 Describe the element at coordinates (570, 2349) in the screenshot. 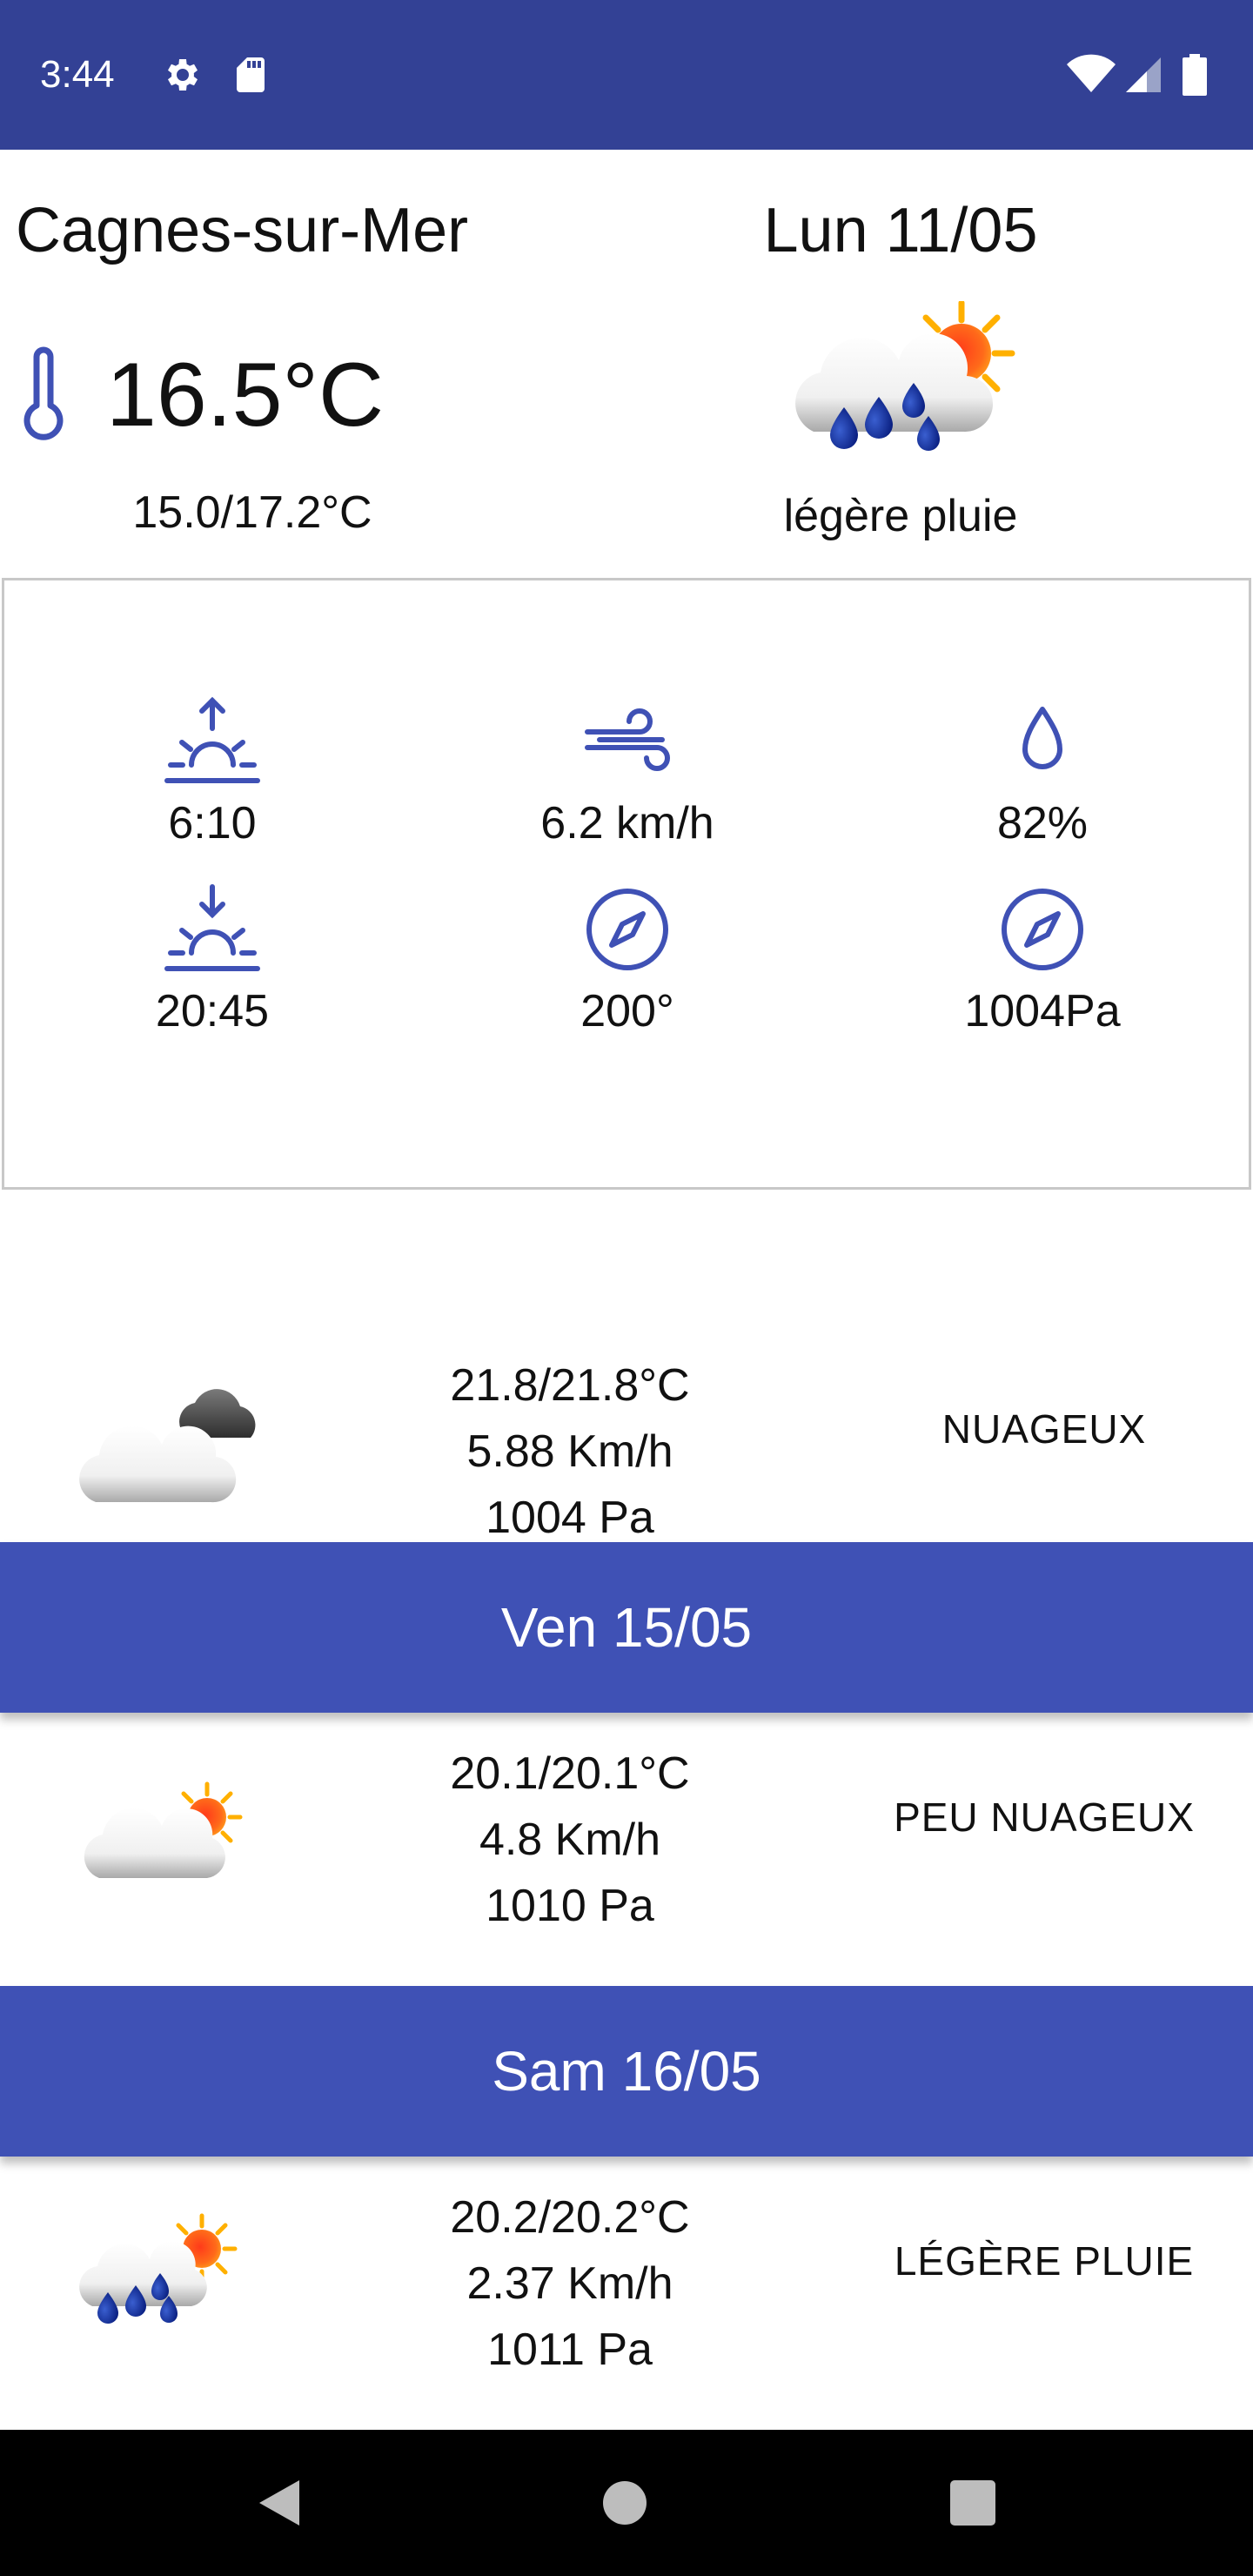

I see `forecast-pressure: 1011 Pa` at that location.